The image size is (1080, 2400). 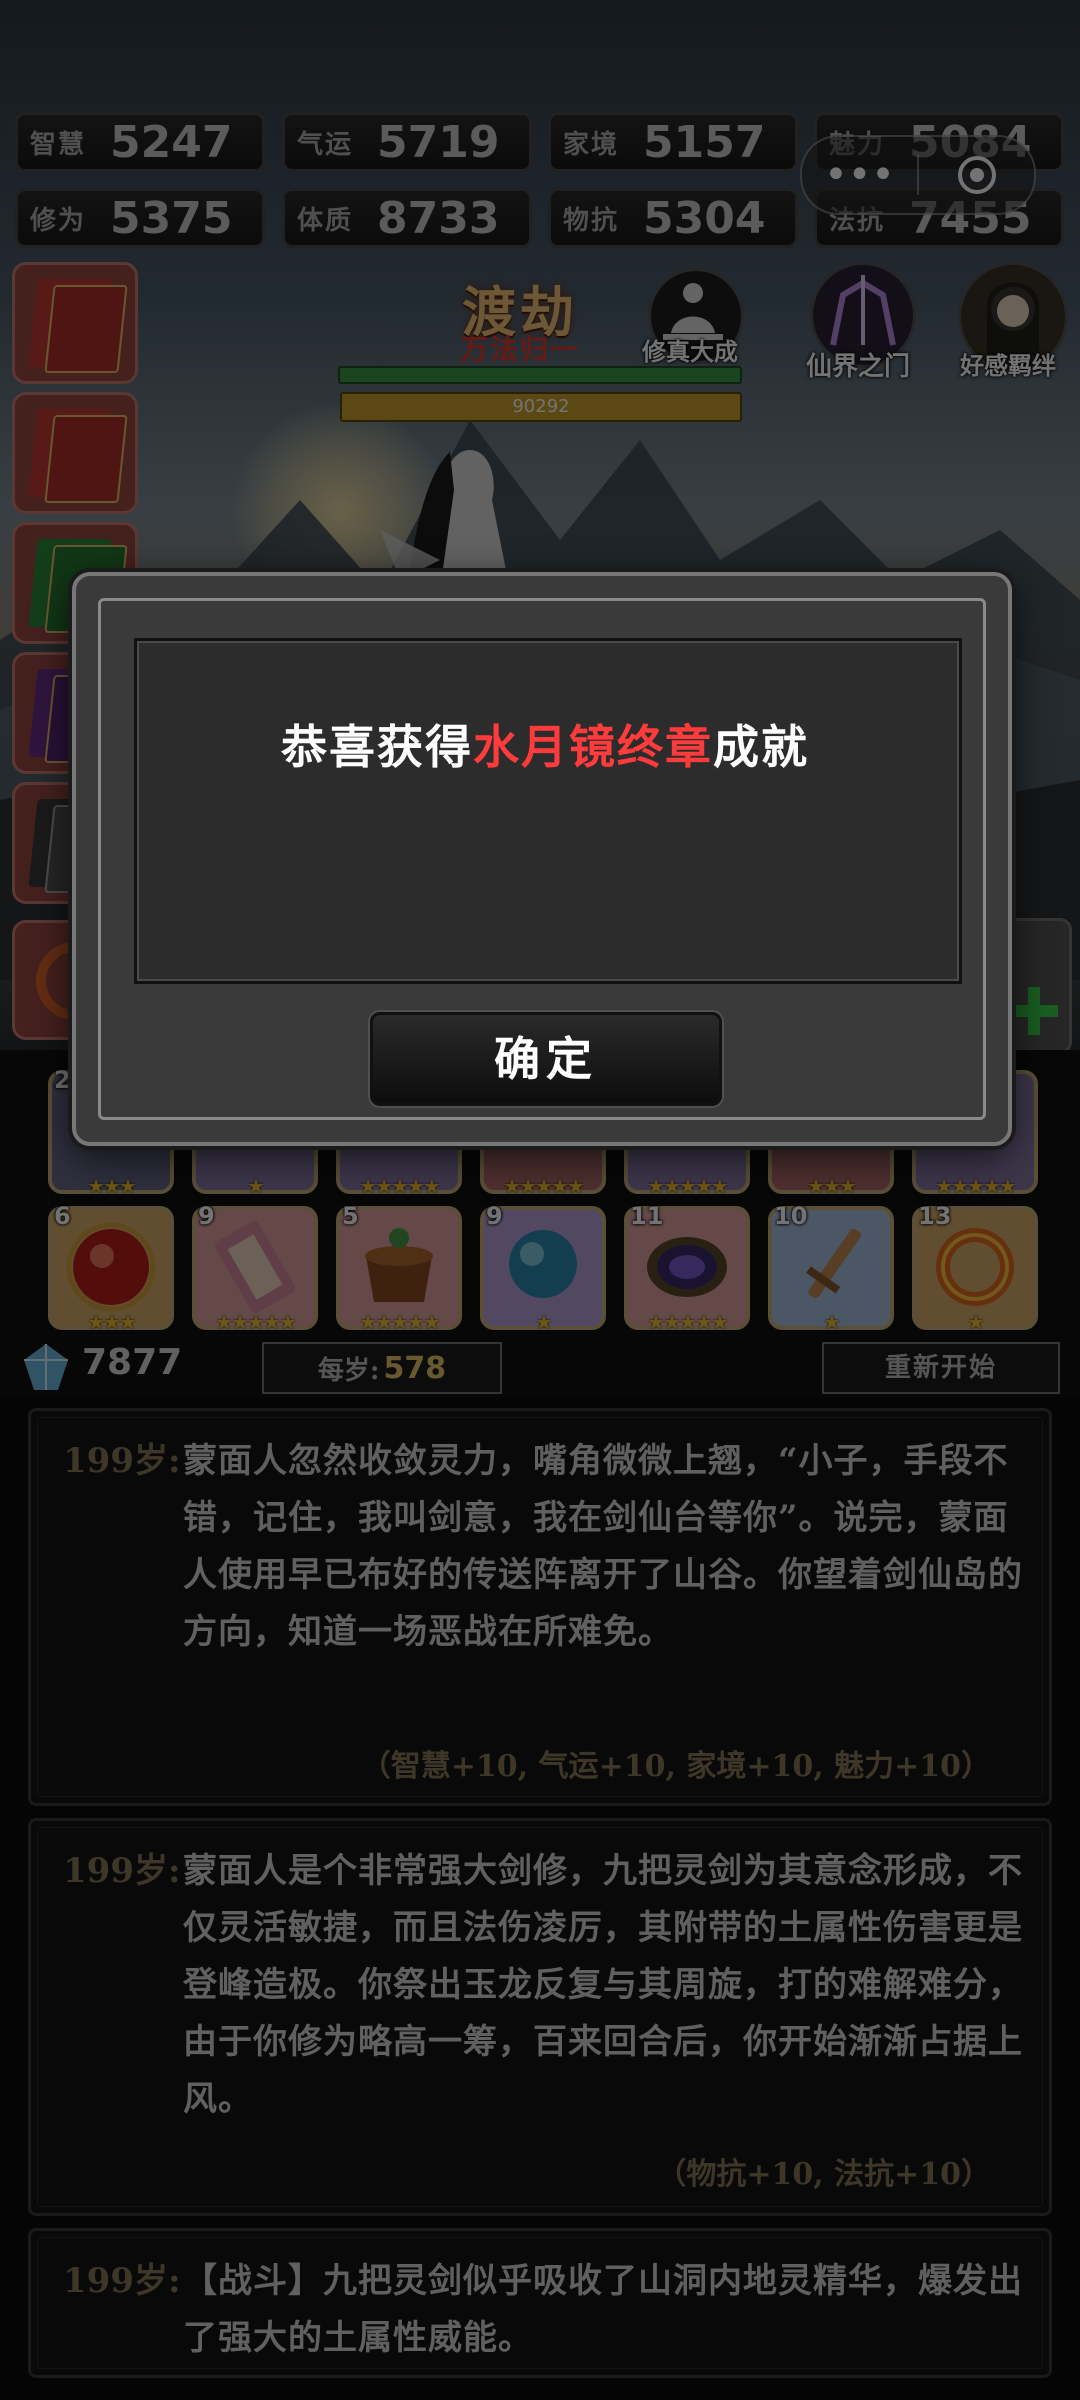 I want to click on item-count: 5, so click(x=350, y=1216).